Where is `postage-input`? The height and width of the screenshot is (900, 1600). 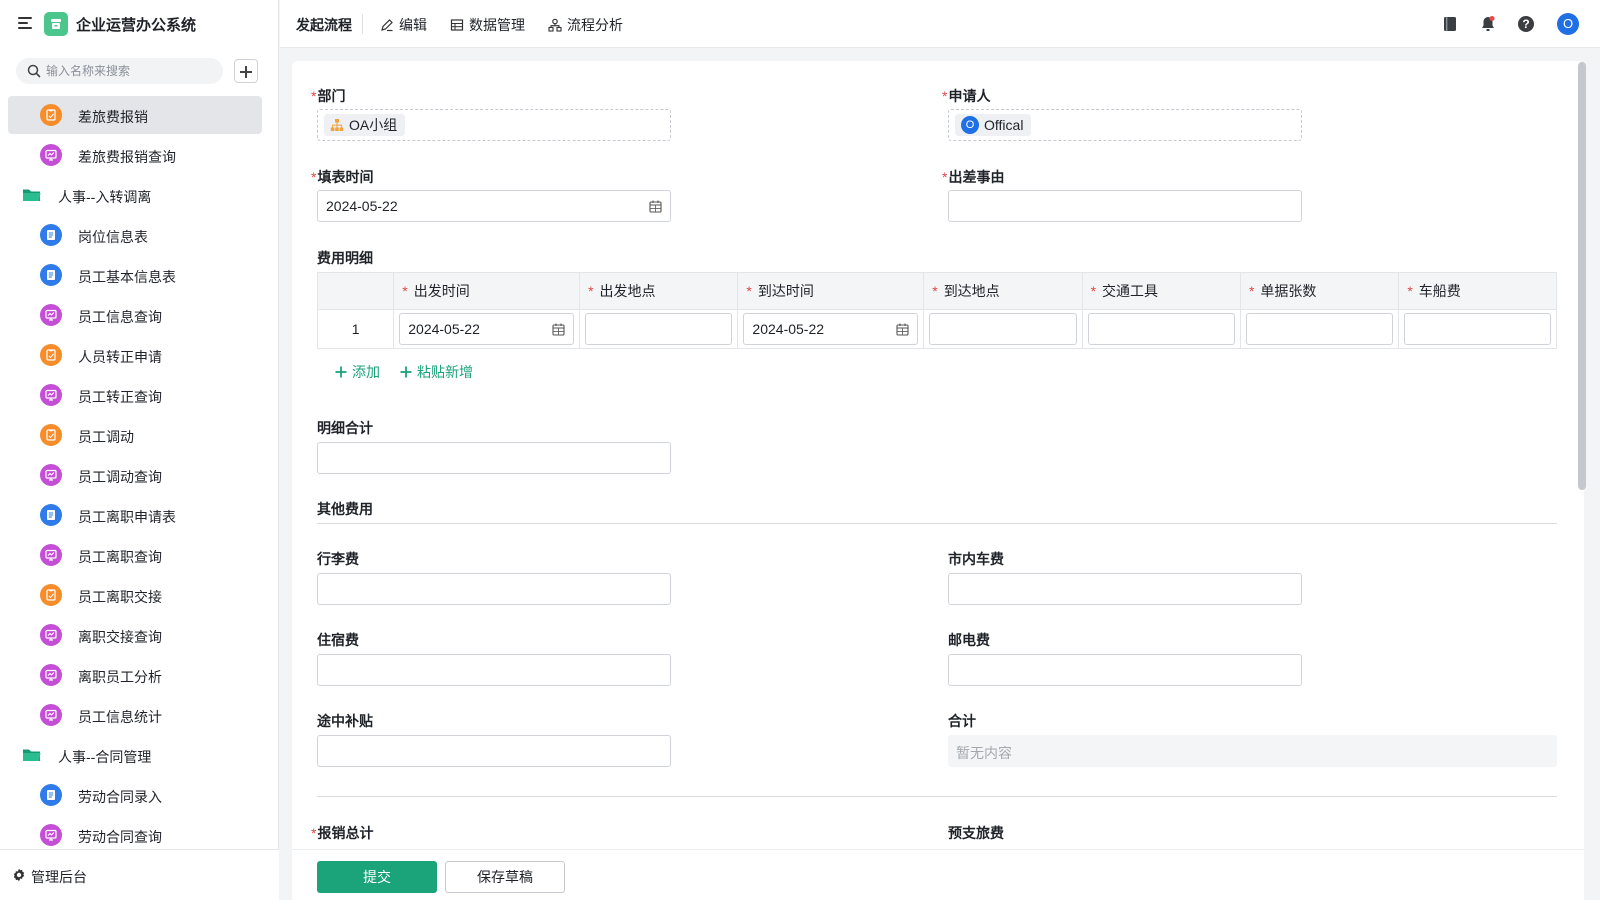
postage-input is located at coordinates (1125, 670).